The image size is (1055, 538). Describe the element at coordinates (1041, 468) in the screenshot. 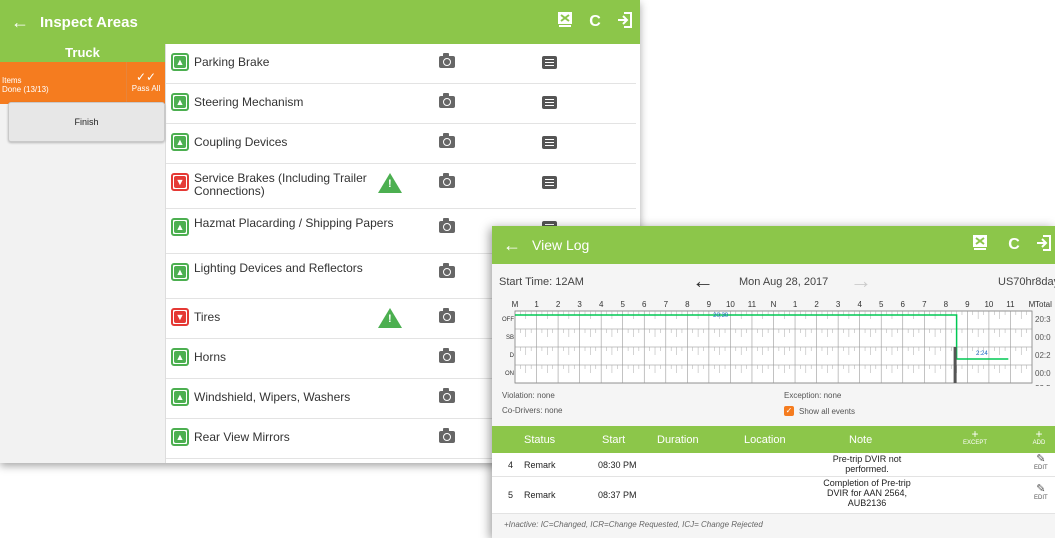

I see `edit-label: EDIT` at that location.